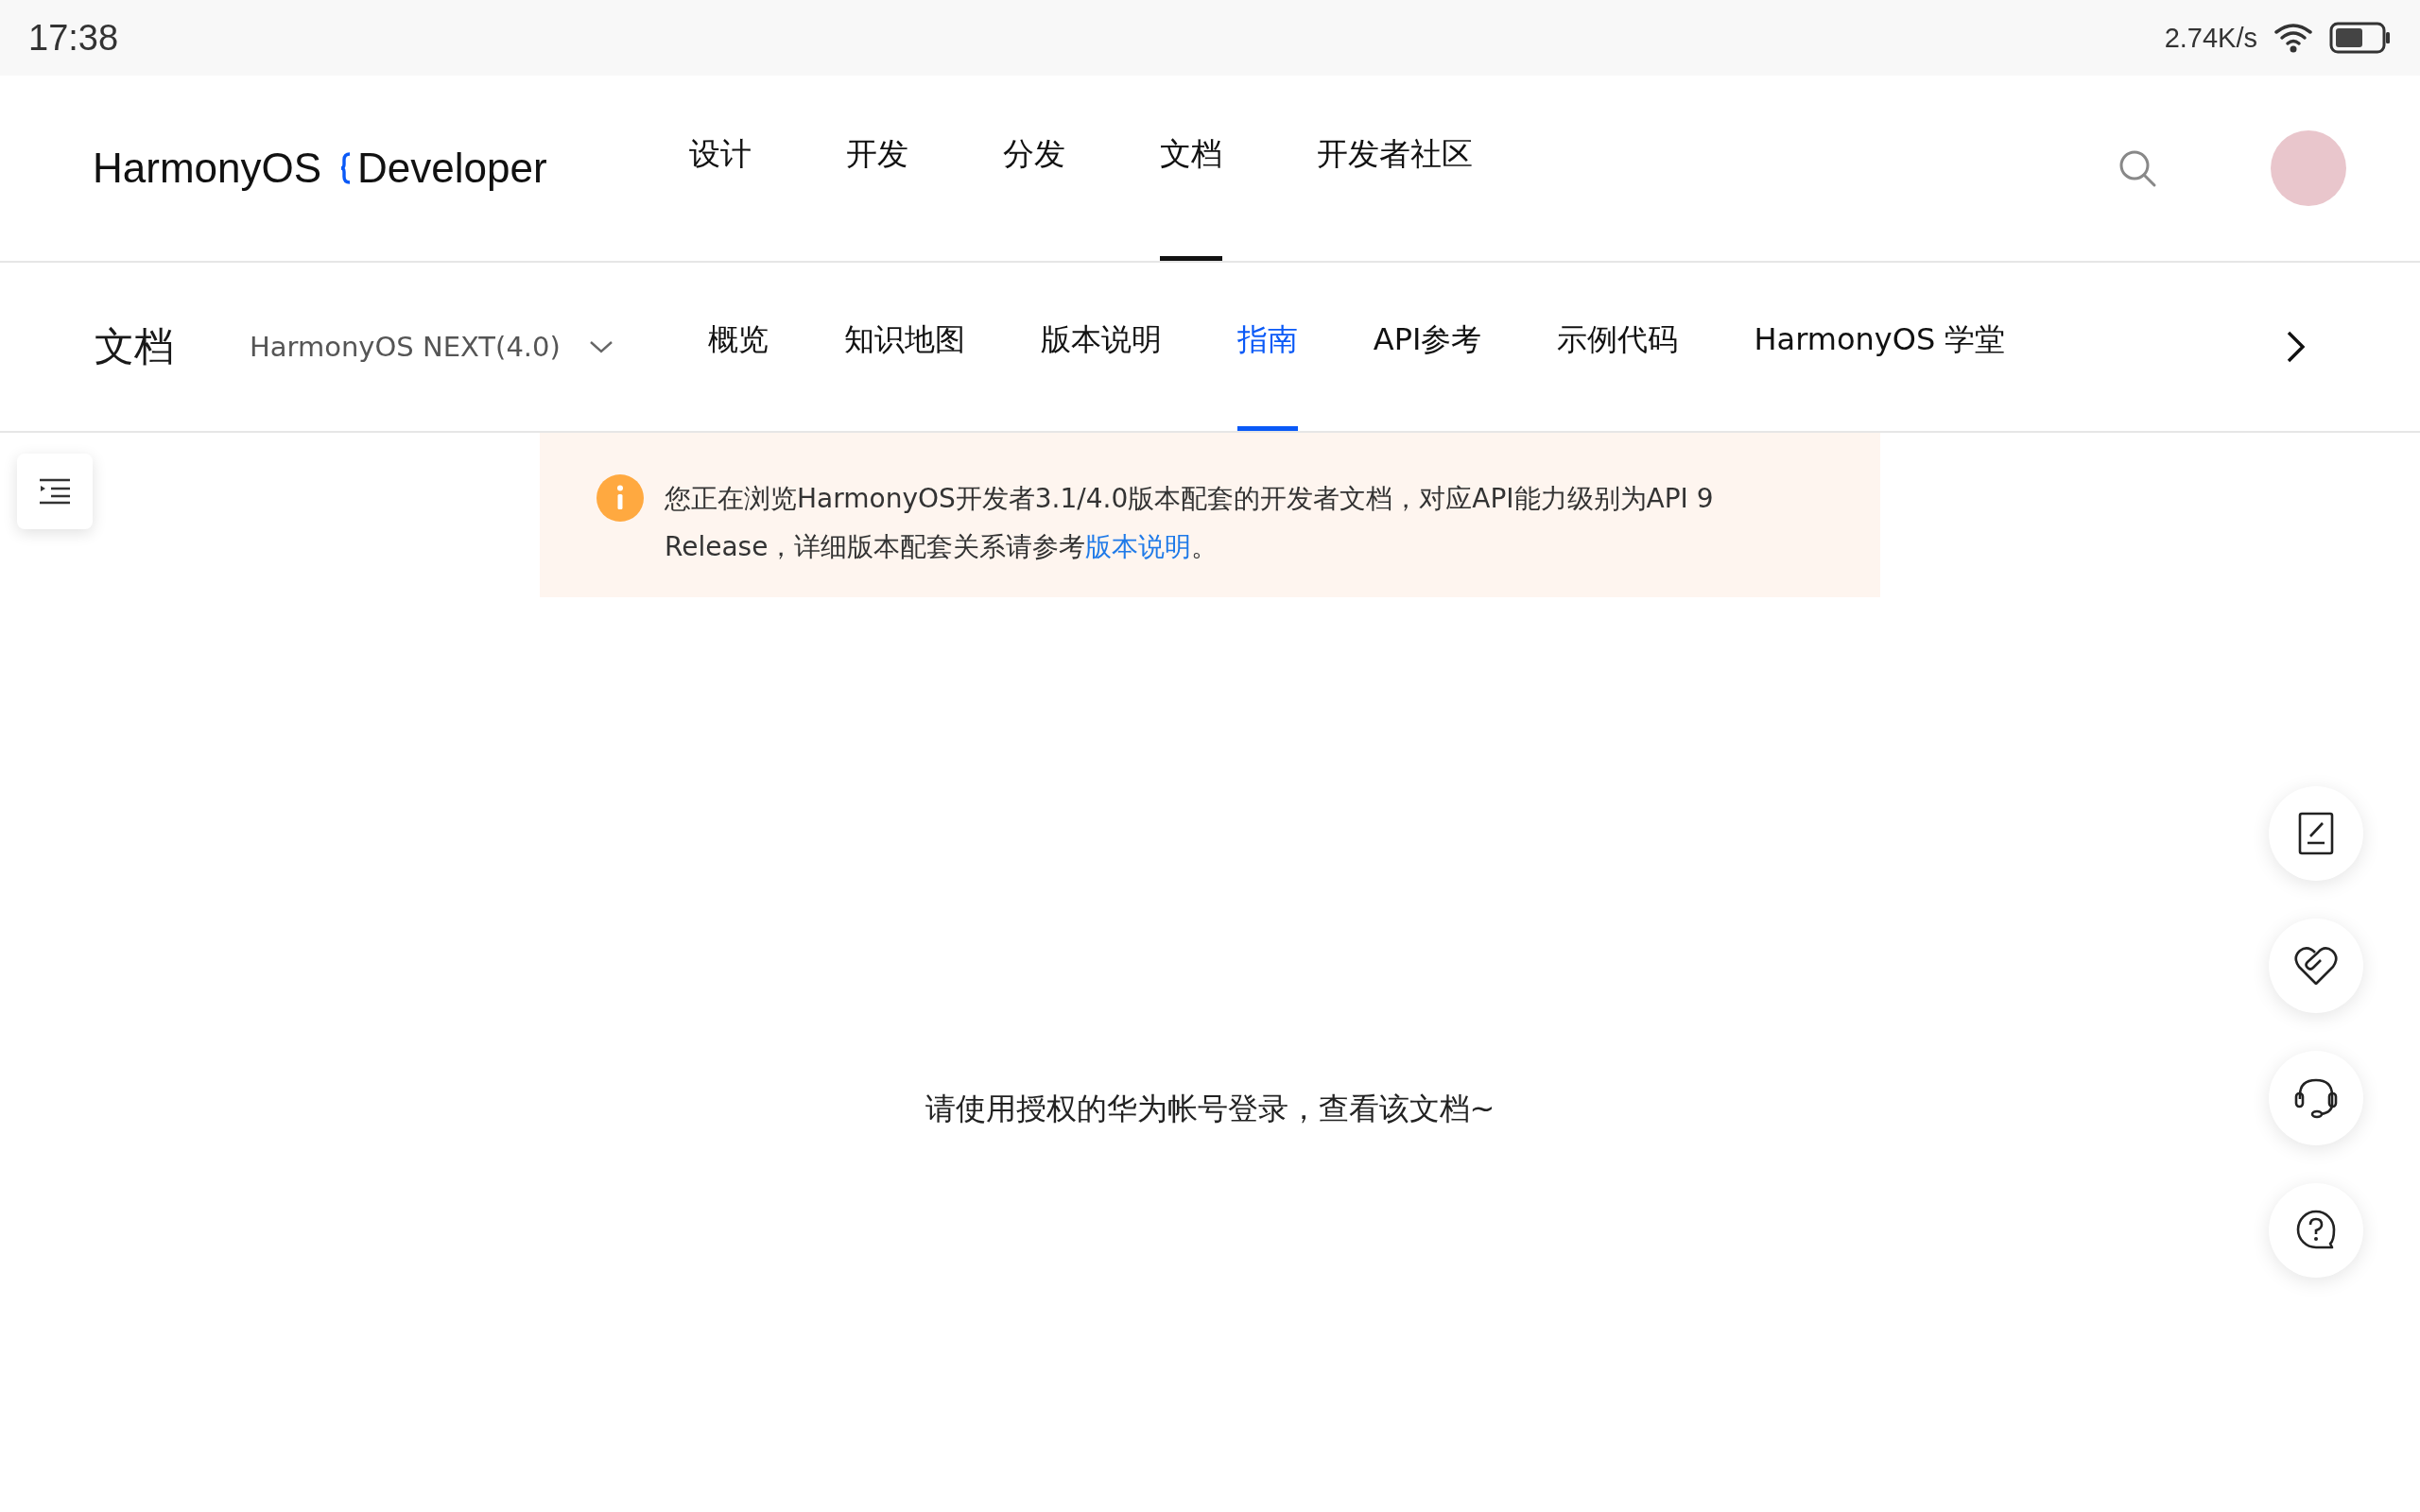  I want to click on notice-text: 您正在浏览HarmonyOS开发者3.1/4.0版本配套的开发者文档，对应API能力级别为API 9 Release，详细版本配套关系请参考版本说明。, so click(1190, 523).